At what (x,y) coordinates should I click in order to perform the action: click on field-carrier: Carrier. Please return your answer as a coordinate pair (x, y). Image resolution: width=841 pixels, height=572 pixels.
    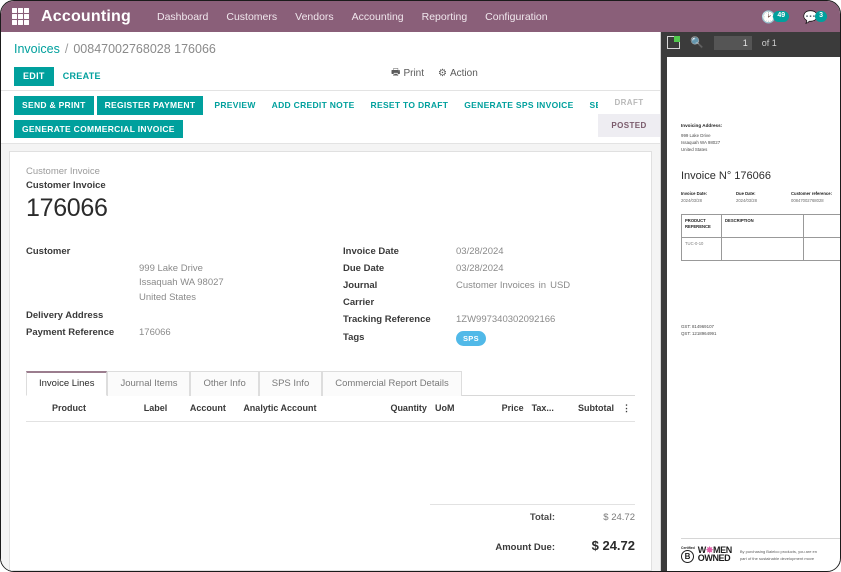
    Looking at the image, I should click on (489, 304).